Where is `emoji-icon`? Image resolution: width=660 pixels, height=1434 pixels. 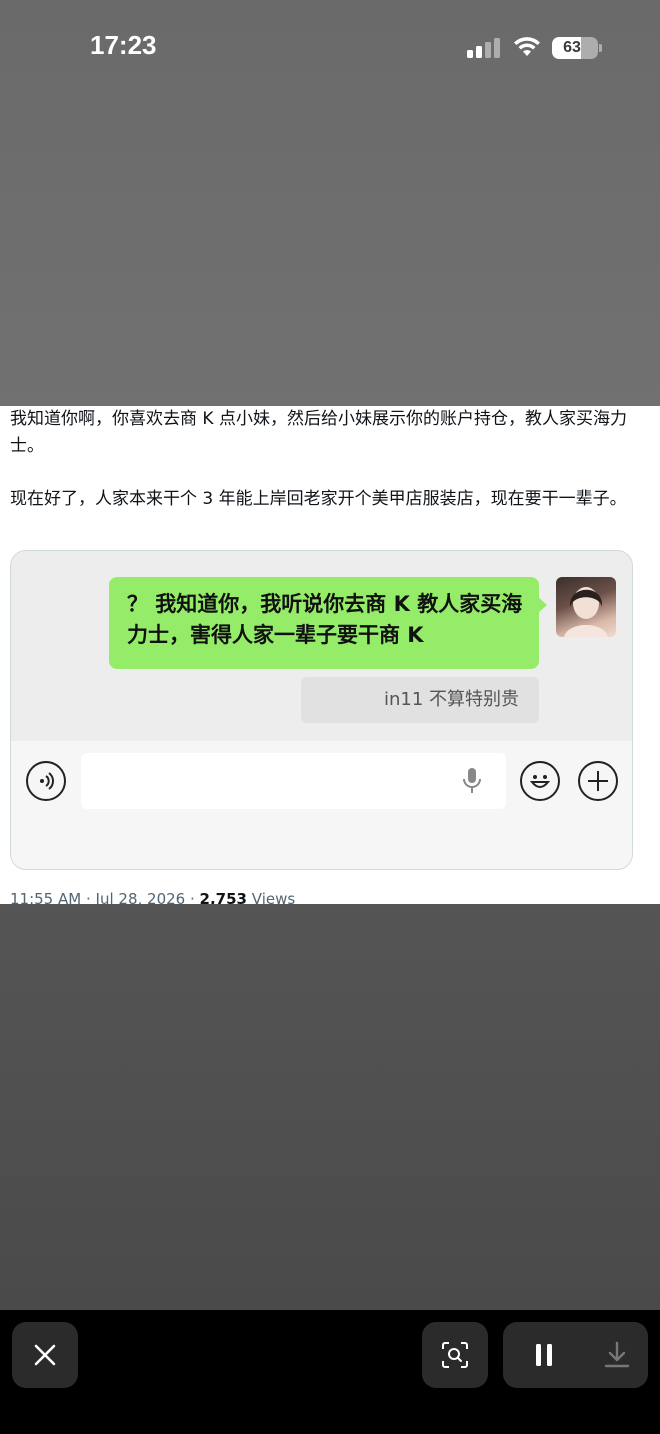
emoji-icon is located at coordinates (540, 781).